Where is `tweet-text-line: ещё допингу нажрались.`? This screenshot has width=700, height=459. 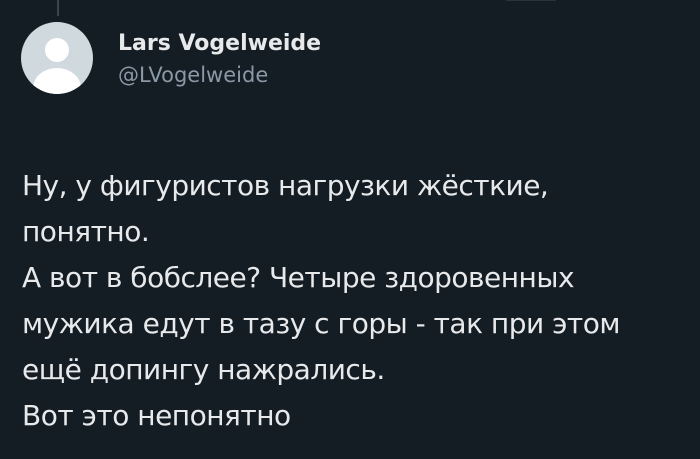 tweet-text-line: ещё допингу нажрались. is located at coordinates (203, 369).